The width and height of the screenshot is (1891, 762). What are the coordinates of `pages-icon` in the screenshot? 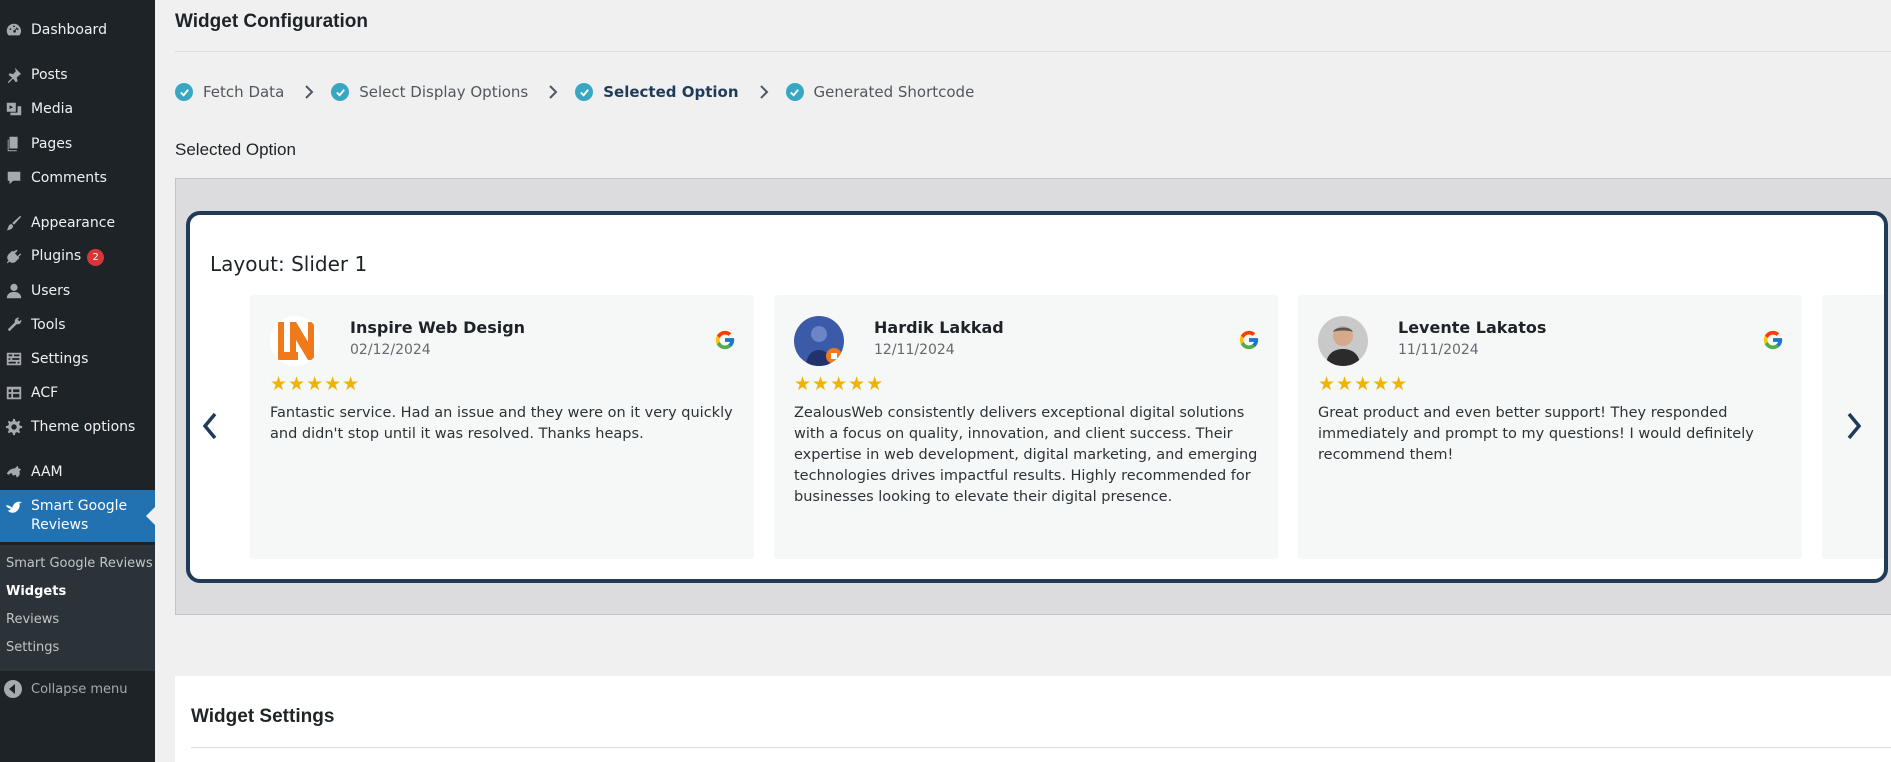 It's located at (14, 144).